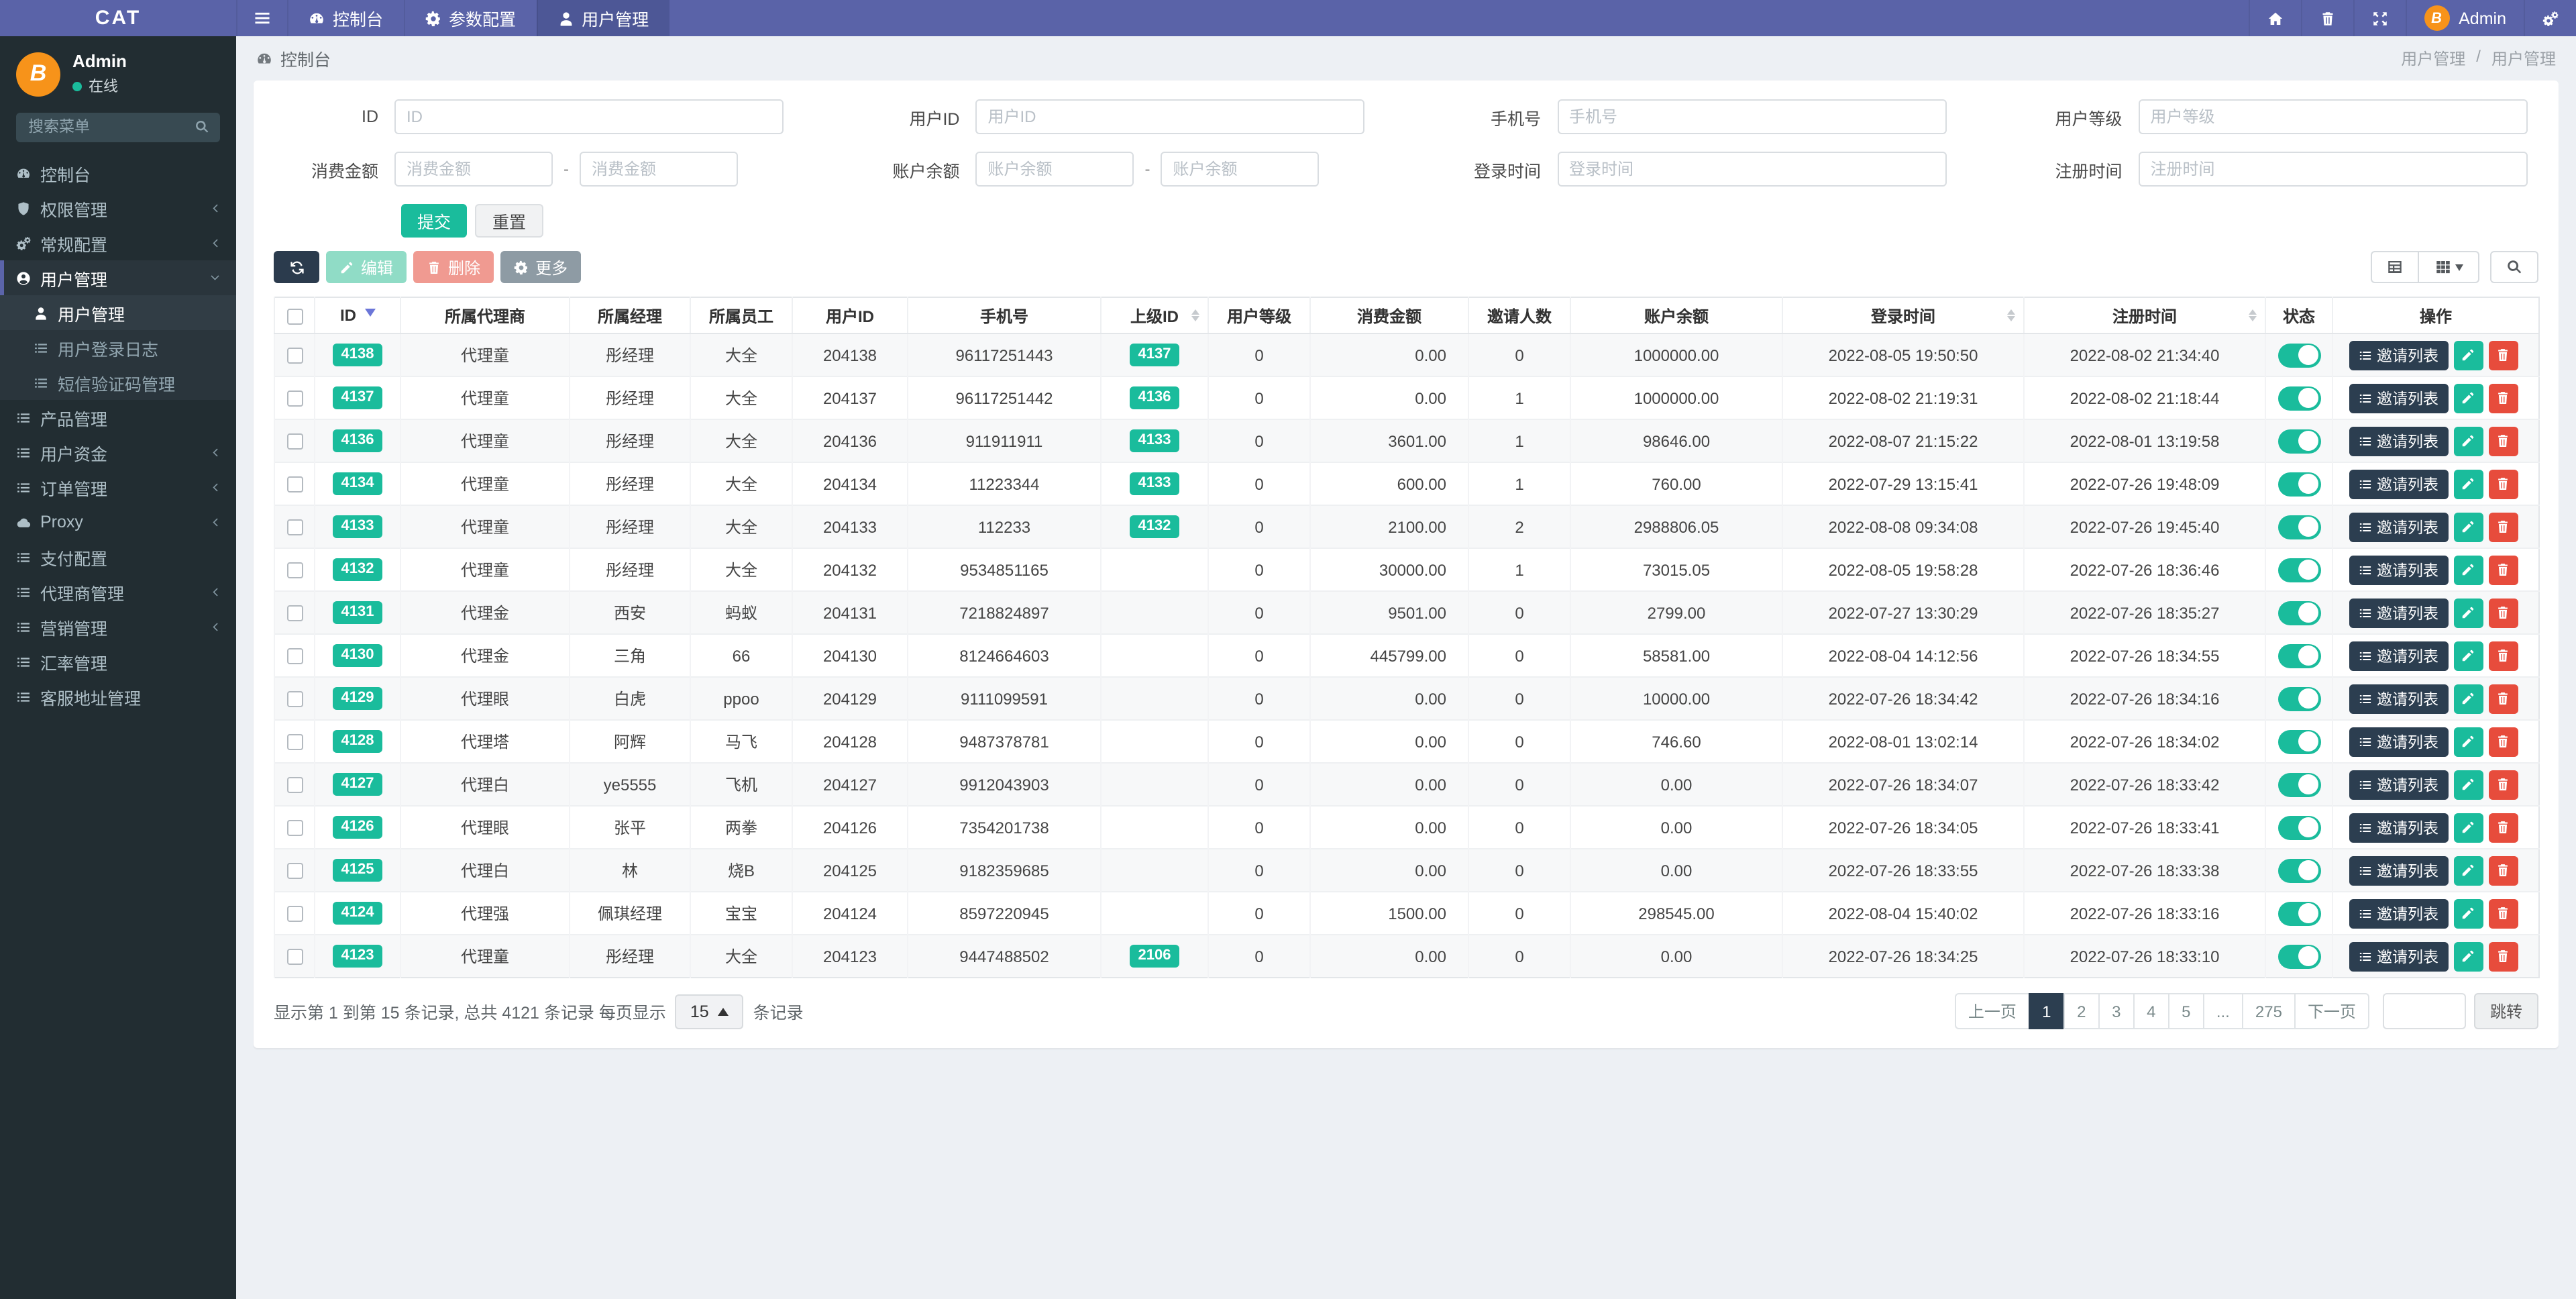  I want to click on toggle-view-button, so click(2395, 267).